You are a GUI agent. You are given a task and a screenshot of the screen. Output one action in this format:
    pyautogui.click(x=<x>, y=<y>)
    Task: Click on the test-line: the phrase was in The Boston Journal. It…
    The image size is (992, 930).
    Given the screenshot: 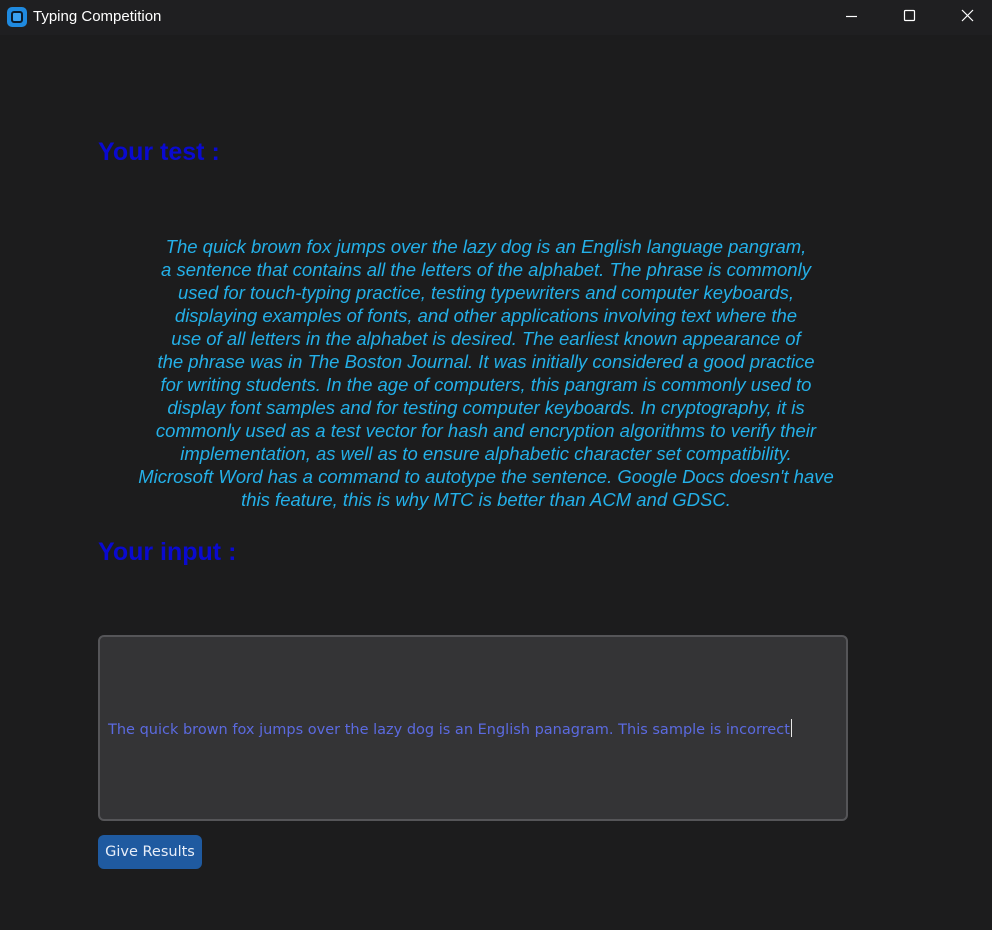 What is the action you would take?
    pyautogui.click(x=486, y=361)
    